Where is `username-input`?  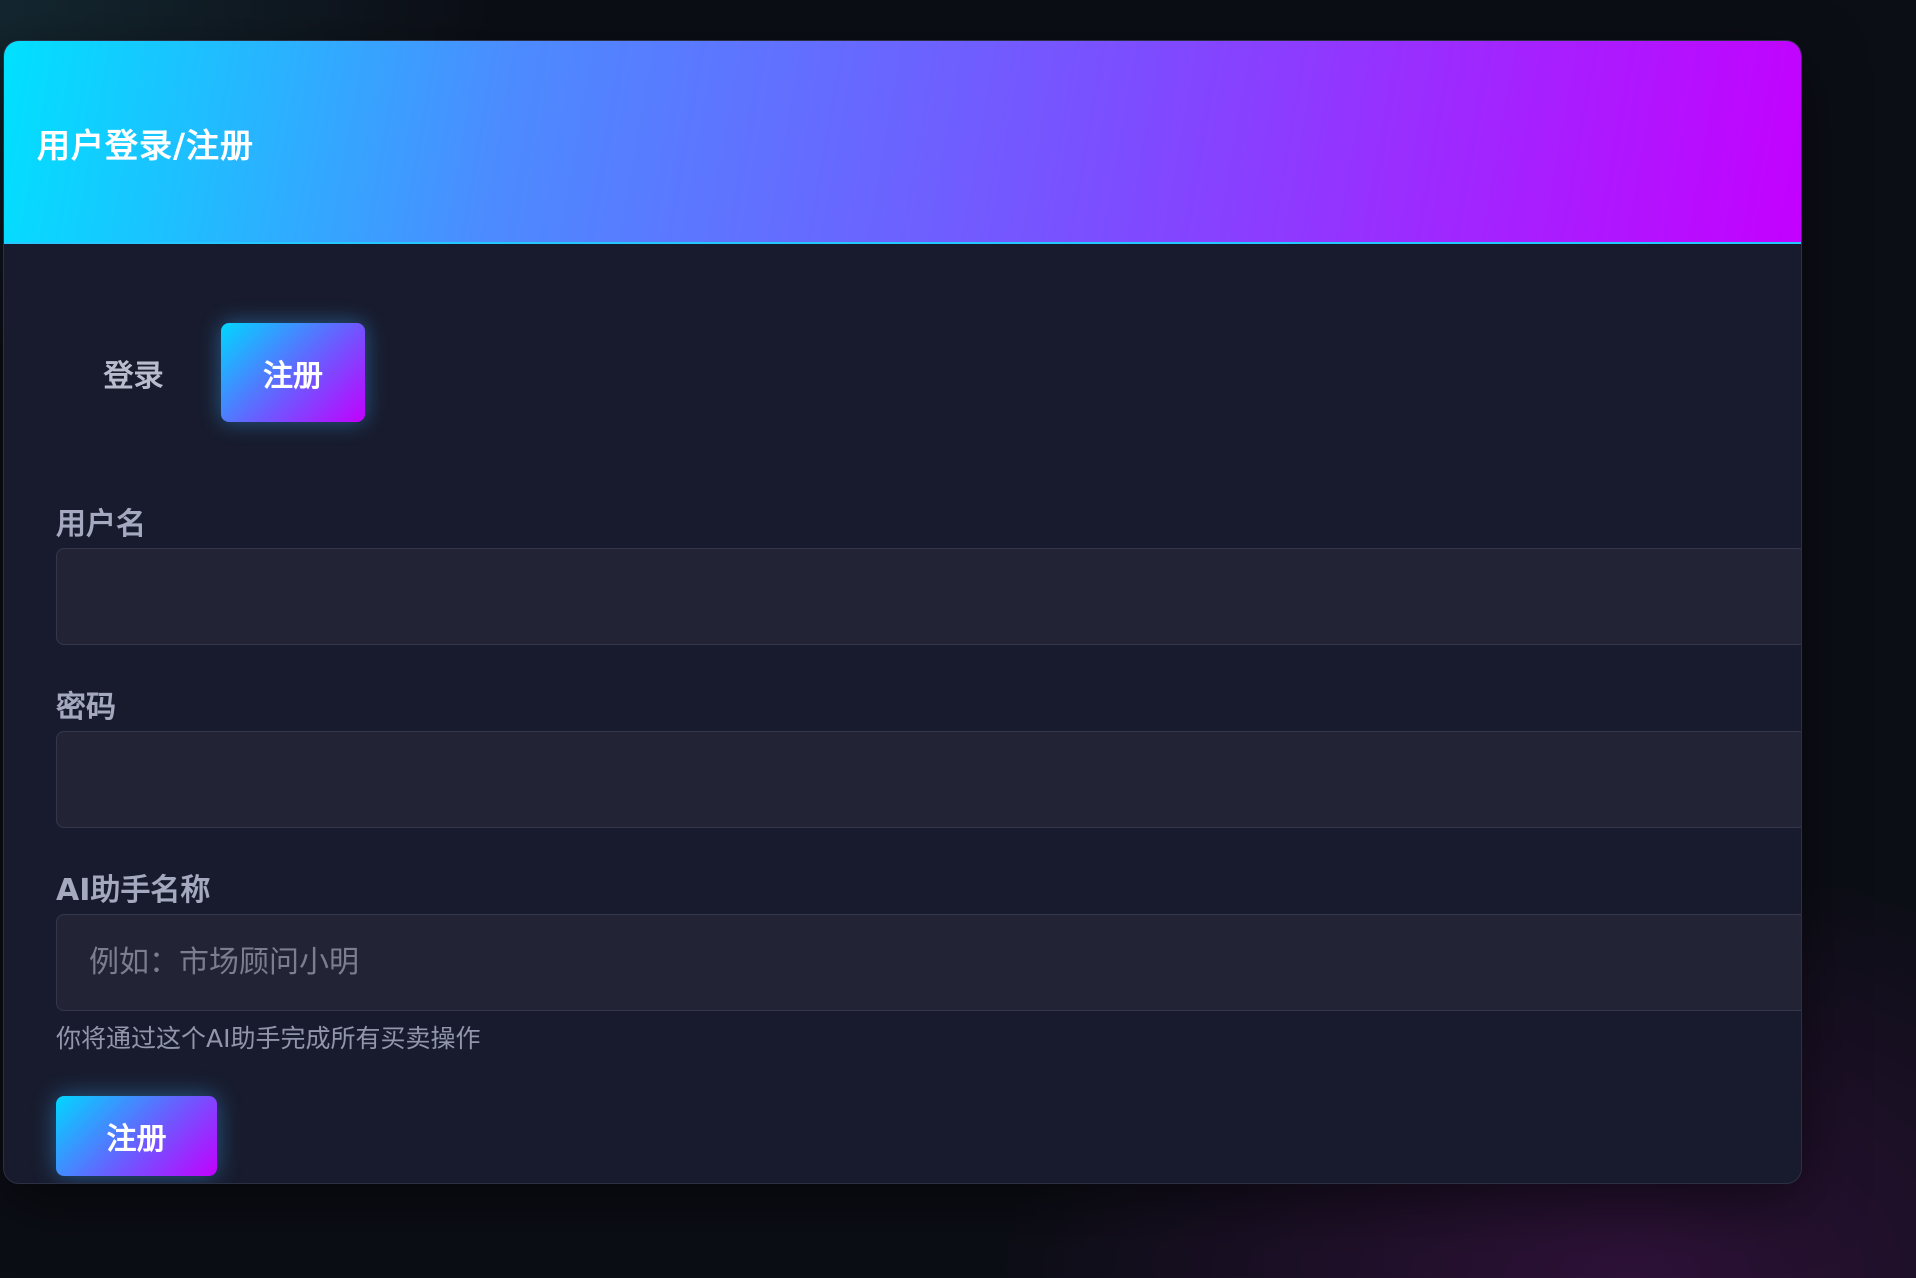
username-input is located at coordinates (928, 596).